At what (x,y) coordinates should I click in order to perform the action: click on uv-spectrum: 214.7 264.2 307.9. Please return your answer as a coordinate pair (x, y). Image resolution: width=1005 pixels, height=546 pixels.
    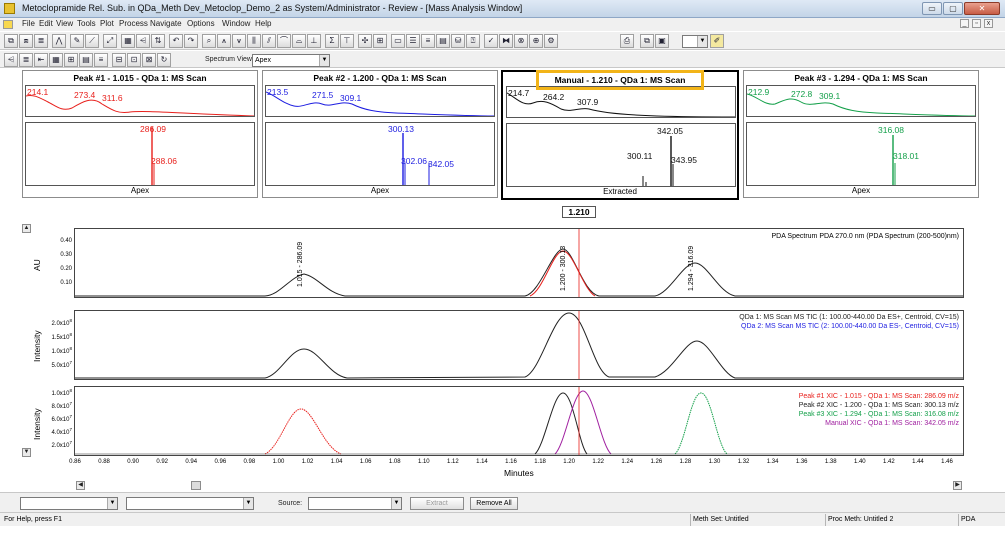
    Looking at the image, I should click on (621, 102).